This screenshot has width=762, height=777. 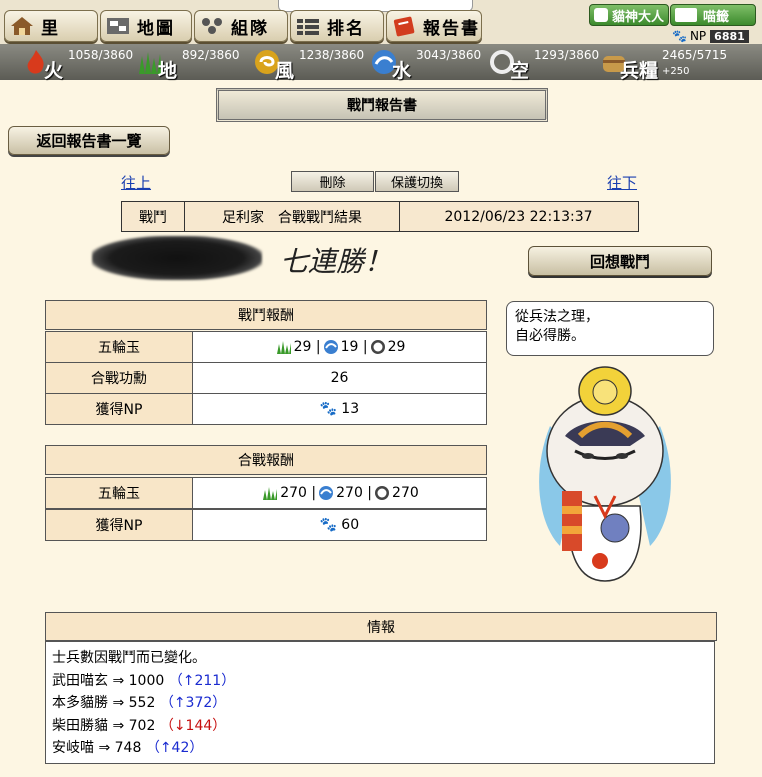 What do you see at coordinates (266, 378) in the screenshot?
I see `battle-reward-merit-row: 合戰功勳 26` at bounding box center [266, 378].